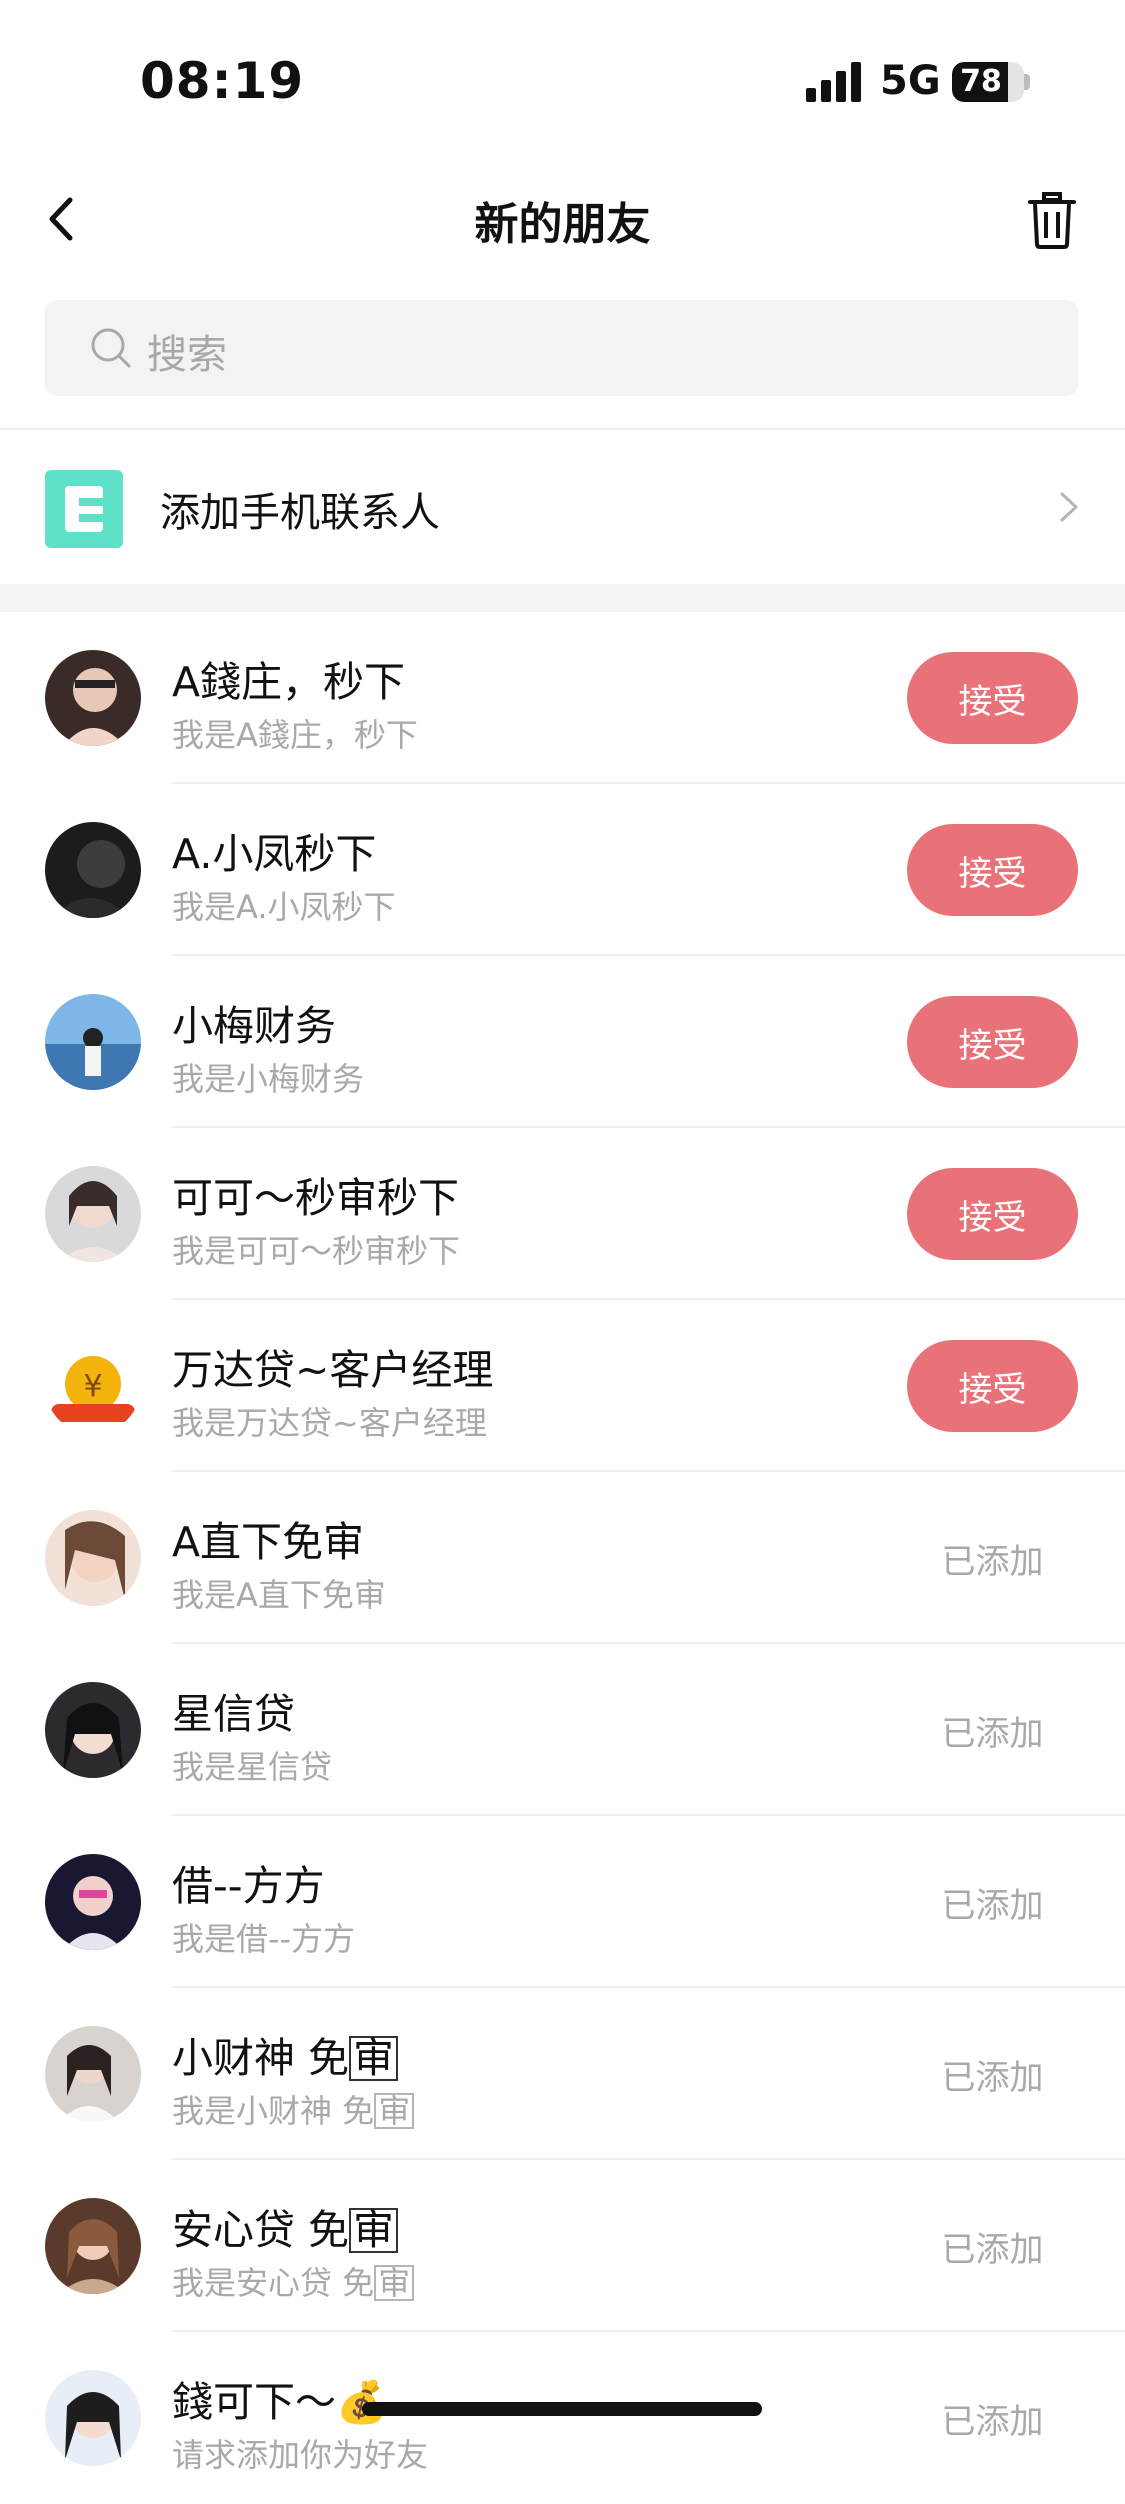 Image resolution: width=1125 pixels, height=2504 pixels. What do you see at coordinates (280, 2402) in the screenshot?
I see `contact-name: 錢可下～💰` at bounding box center [280, 2402].